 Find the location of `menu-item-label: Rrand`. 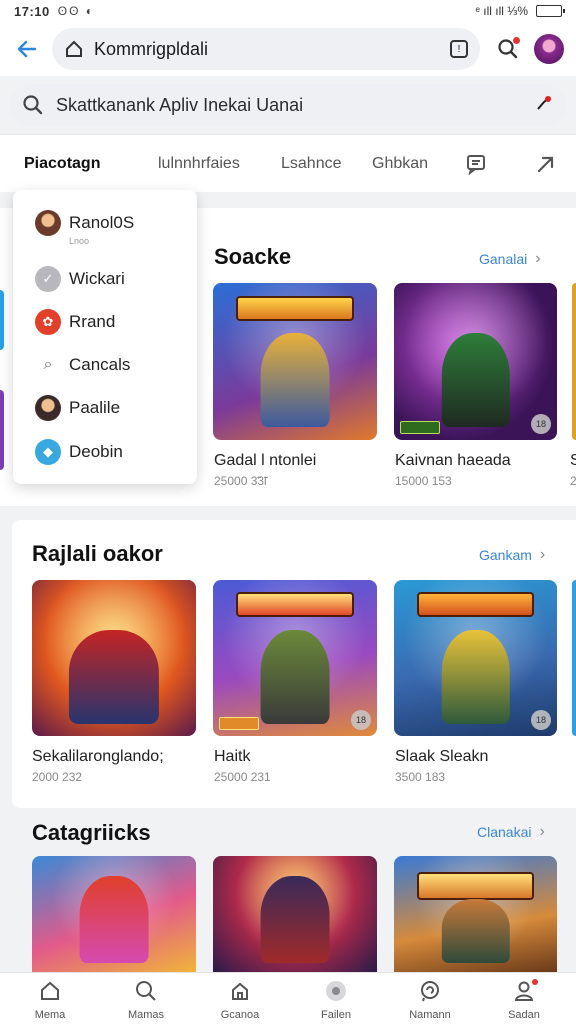

menu-item-label: Rrand is located at coordinates (92, 321).